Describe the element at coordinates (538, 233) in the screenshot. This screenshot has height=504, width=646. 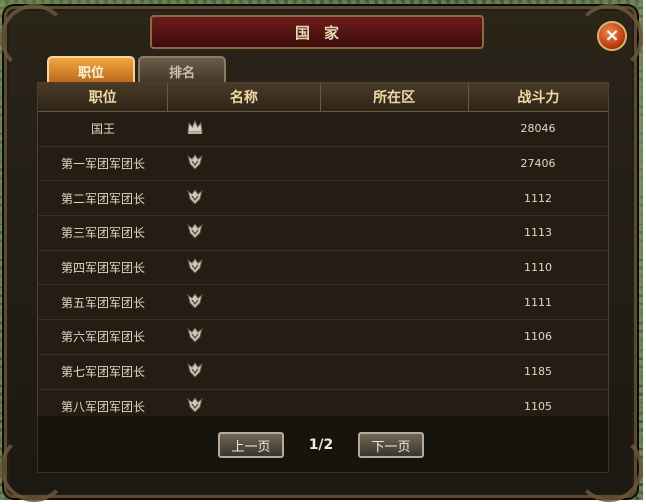
I see `row-power: 1113` at that location.